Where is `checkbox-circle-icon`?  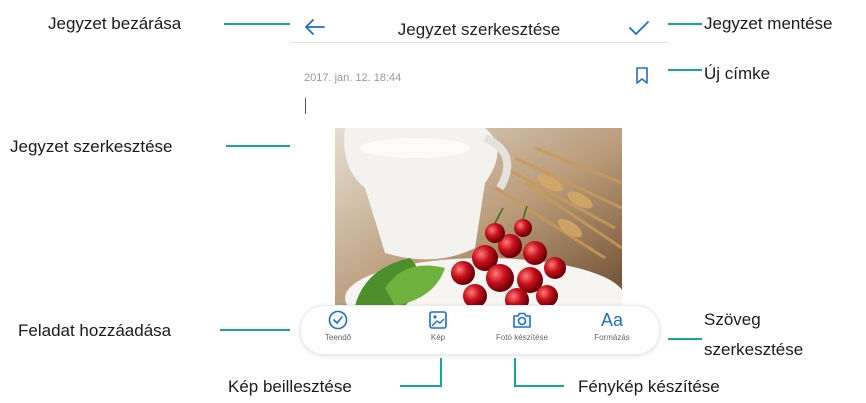 checkbox-circle-icon is located at coordinates (338, 320).